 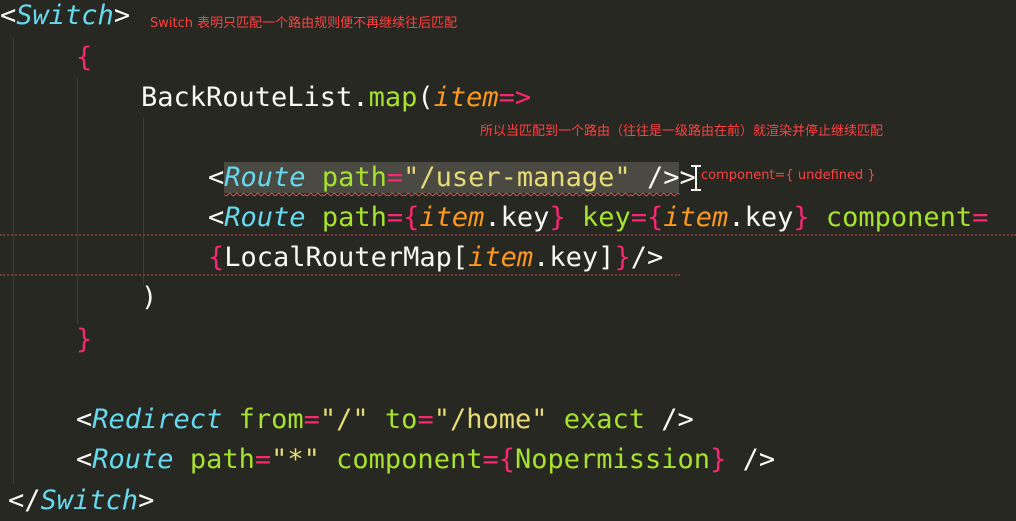 What do you see at coordinates (149, 298) in the screenshot?
I see `code-line-close-paren: )` at bounding box center [149, 298].